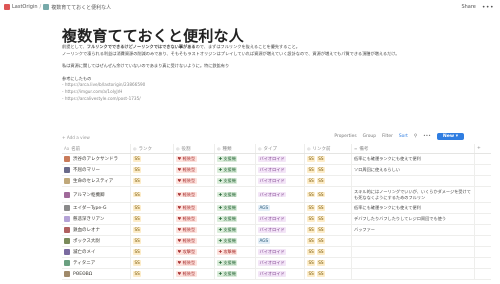 This screenshot has height=284, width=500. I want to click on cell-name: エイダーType-G, so click(96, 208).